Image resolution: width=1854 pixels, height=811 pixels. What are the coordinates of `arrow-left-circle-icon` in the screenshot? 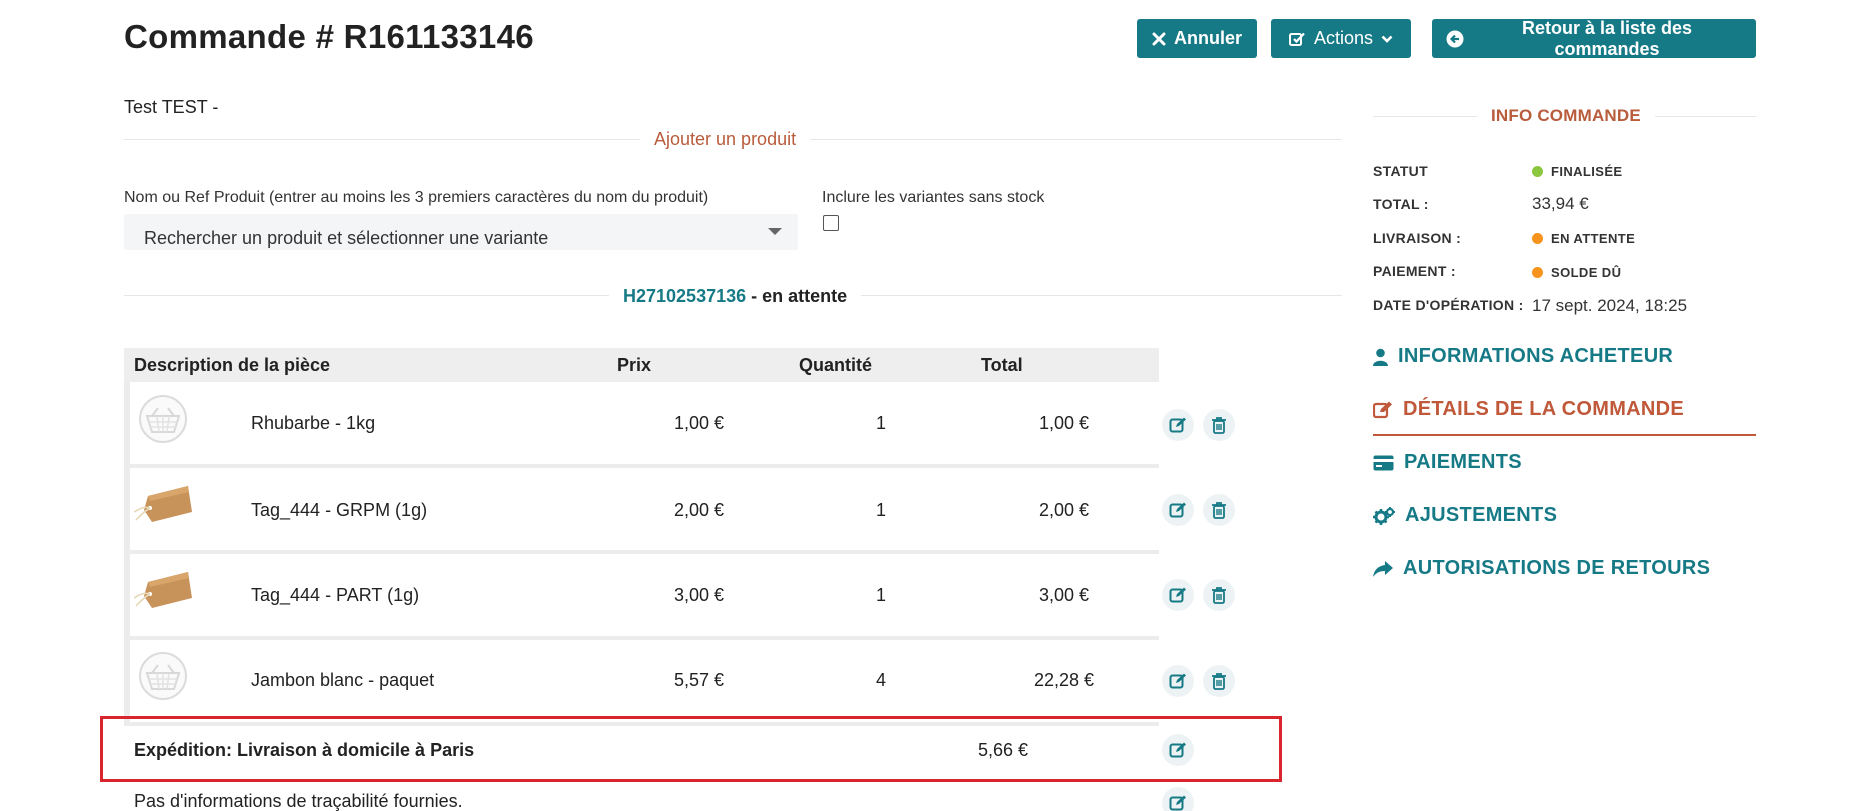 It's located at (1455, 39).